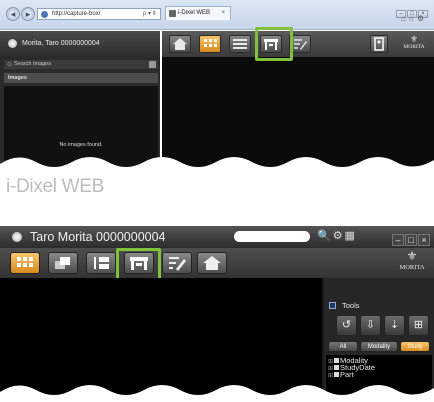 The width and height of the screenshot is (434, 402). I want to click on filter-tab-study: Study, so click(415, 346).